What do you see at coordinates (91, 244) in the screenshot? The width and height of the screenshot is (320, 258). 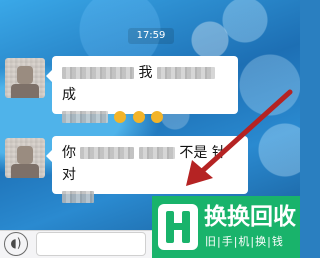 I see `message-input` at bounding box center [91, 244].